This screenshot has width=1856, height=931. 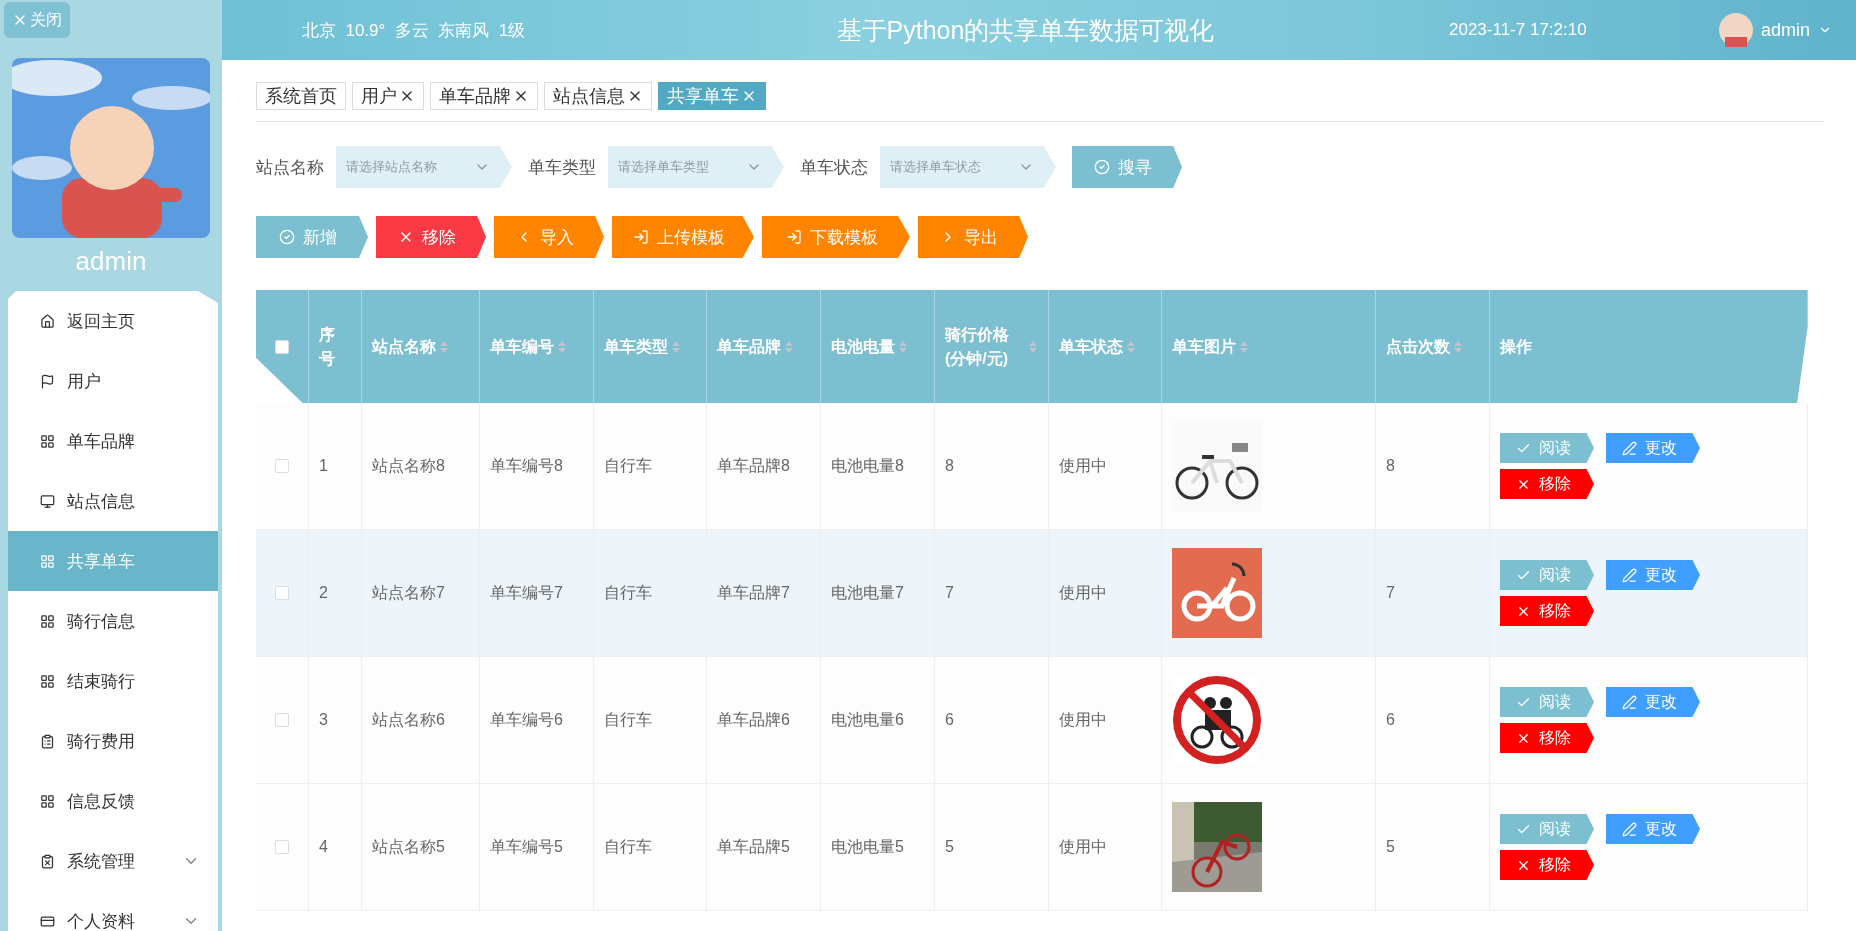 I want to click on sidebar-item: 系统管理, so click(x=113, y=861).